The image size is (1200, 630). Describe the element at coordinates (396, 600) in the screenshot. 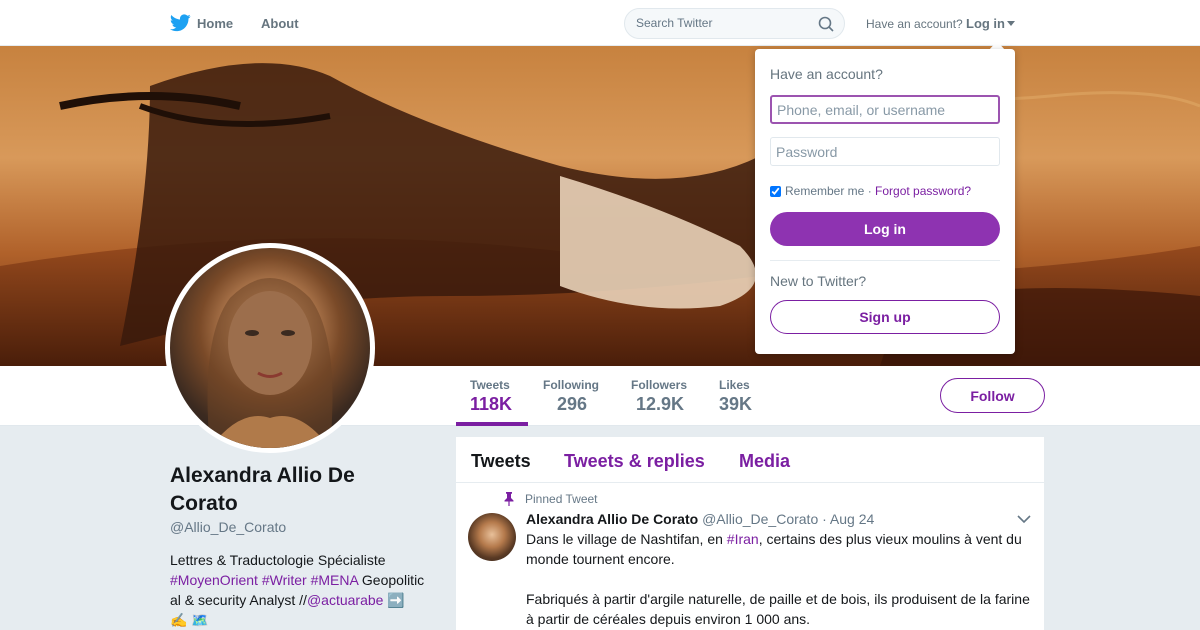

I see `arrow-right-emoji: ➡️` at that location.